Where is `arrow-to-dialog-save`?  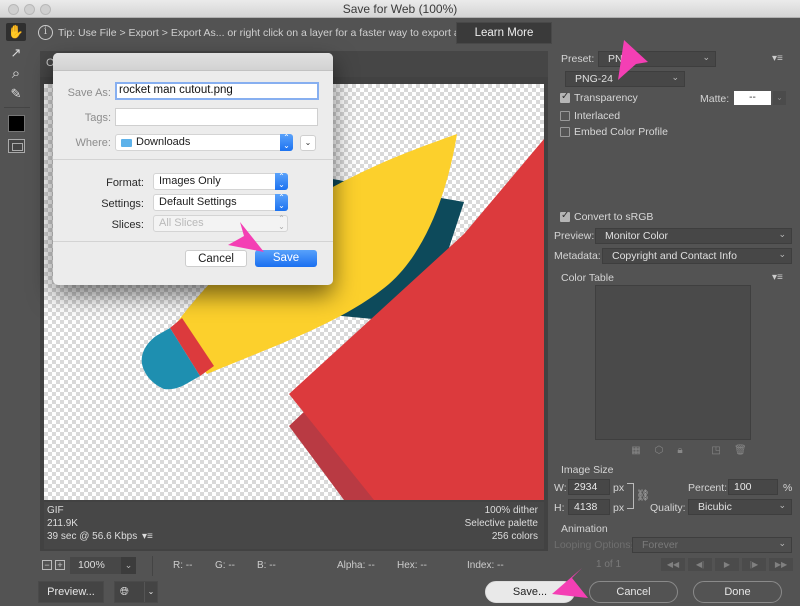 arrow-to-dialog-save is located at coordinates (246, 237).